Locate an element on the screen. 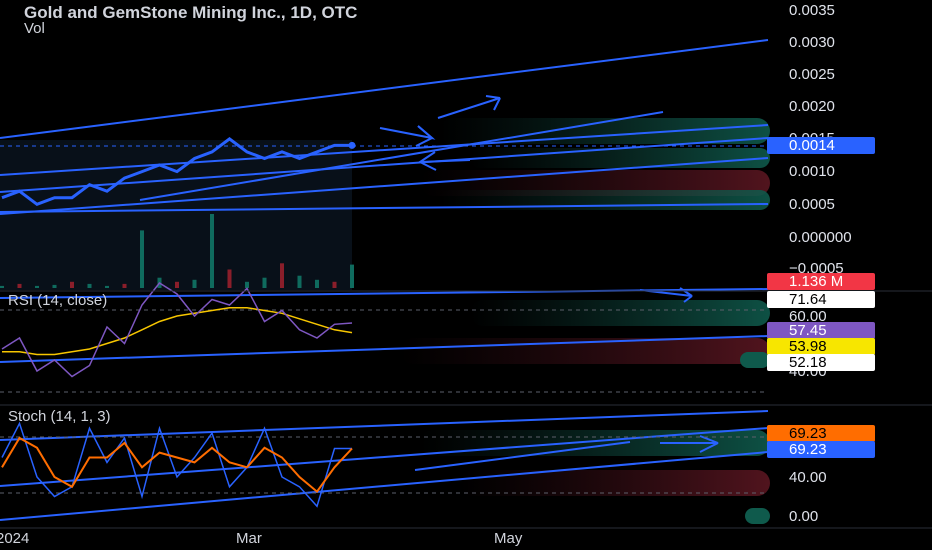 The height and width of the screenshot is (550, 932). price-axis-tick: 0.0020 is located at coordinates (812, 106).